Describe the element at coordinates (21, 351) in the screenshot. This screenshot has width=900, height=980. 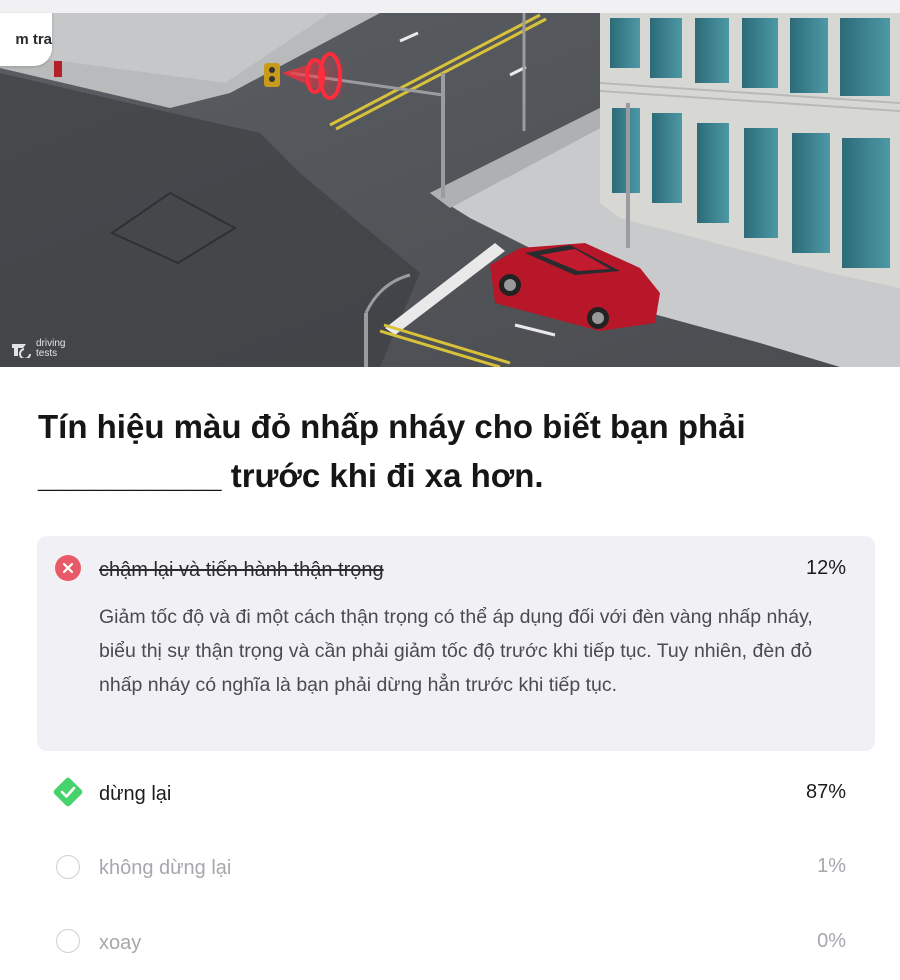
I see `driving-tests-logo-icon` at that location.